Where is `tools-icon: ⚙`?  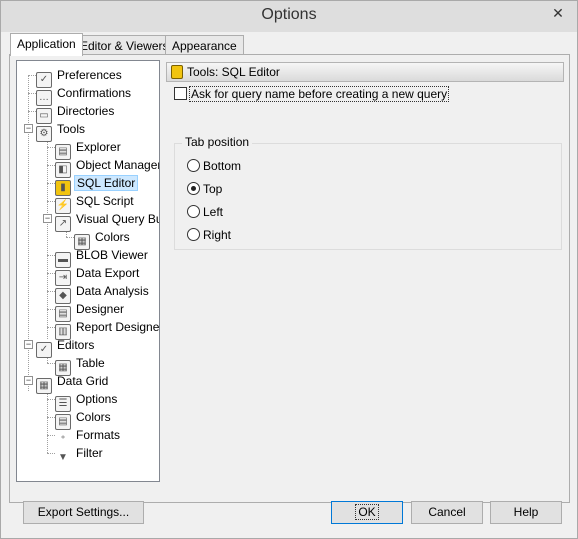
tools-icon: ⚙ is located at coordinates (44, 134).